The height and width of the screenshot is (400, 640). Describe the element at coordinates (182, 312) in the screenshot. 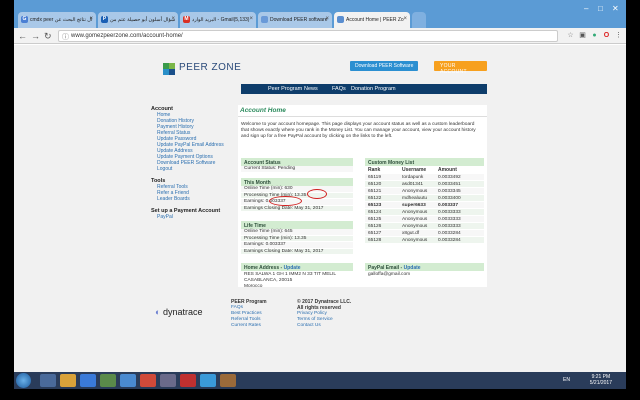

I see `dynatrace-wordmark: dynatrace` at that location.